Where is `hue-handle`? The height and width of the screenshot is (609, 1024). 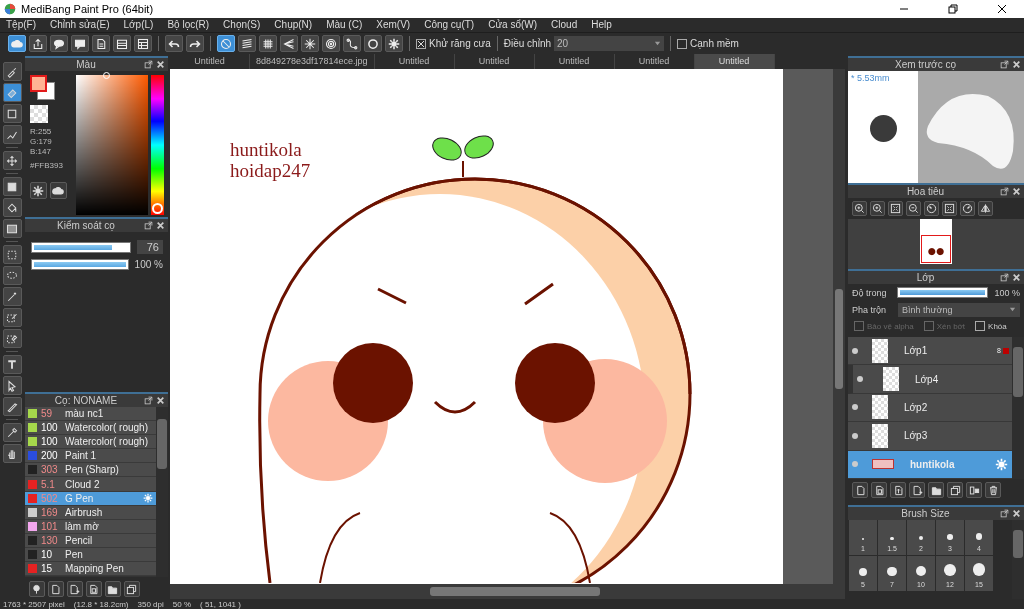
hue-handle is located at coordinates (158, 208).